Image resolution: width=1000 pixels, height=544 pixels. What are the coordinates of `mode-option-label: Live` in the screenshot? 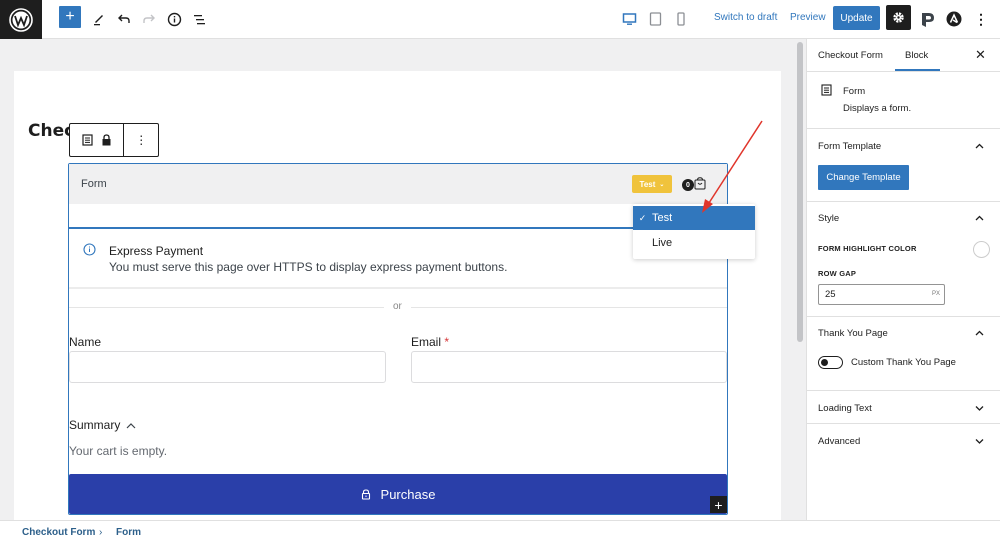 It's located at (662, 243).